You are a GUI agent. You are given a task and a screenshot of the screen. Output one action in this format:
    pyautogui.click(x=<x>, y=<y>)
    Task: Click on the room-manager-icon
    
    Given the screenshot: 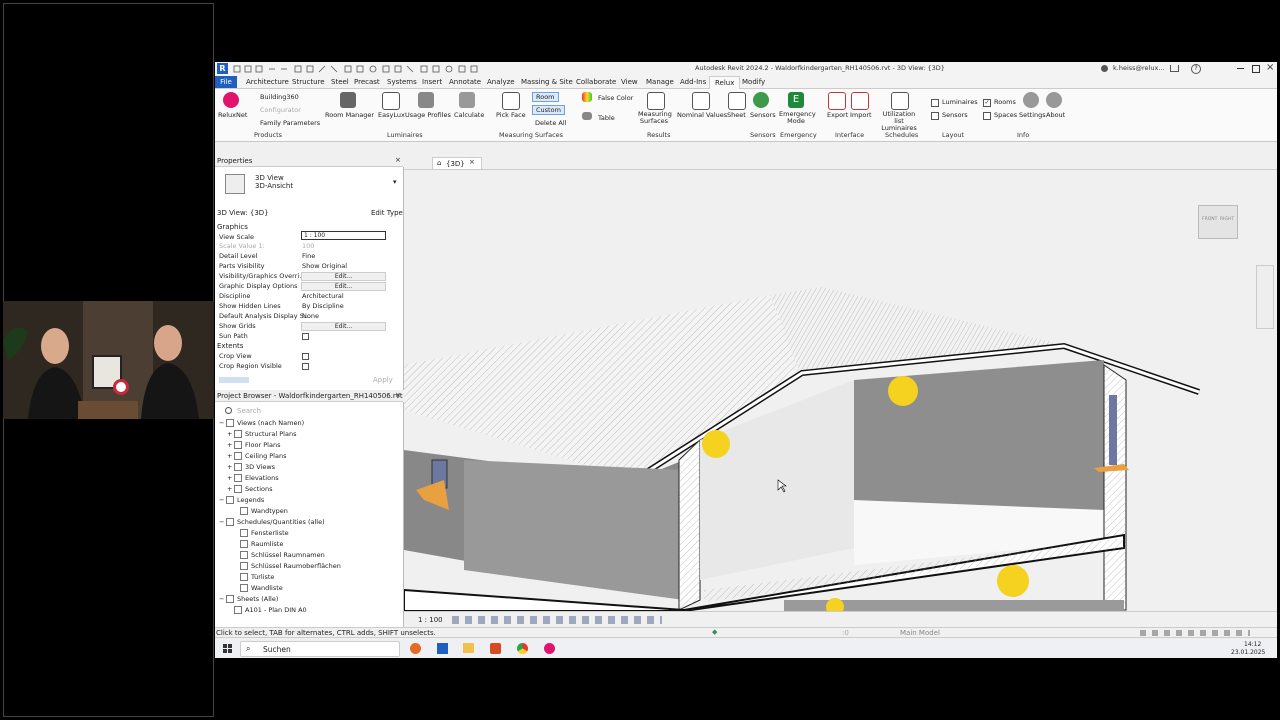 What is the action you would take?
    pyautogui.click(x=348, y=100)
    